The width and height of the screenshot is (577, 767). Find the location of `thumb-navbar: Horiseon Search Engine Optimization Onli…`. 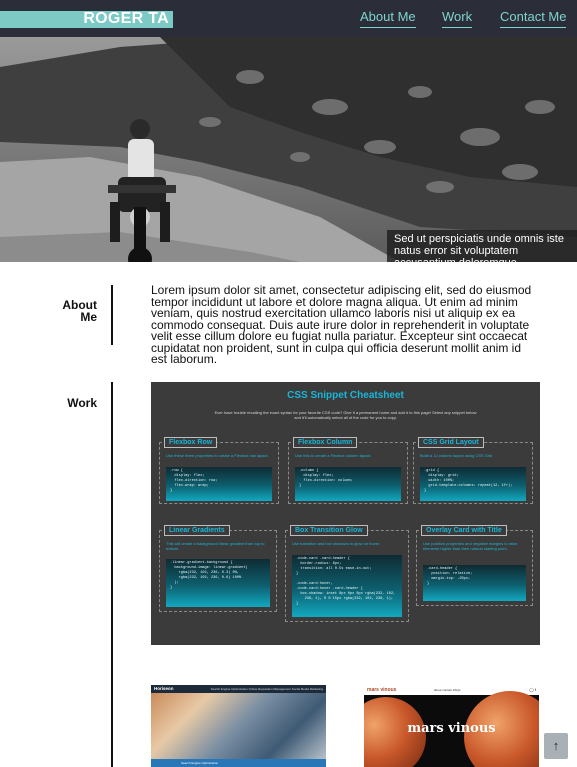

thumb-navbar: Horiseon Search Engine Optimization Onli… is located at coordinates (238, 689).